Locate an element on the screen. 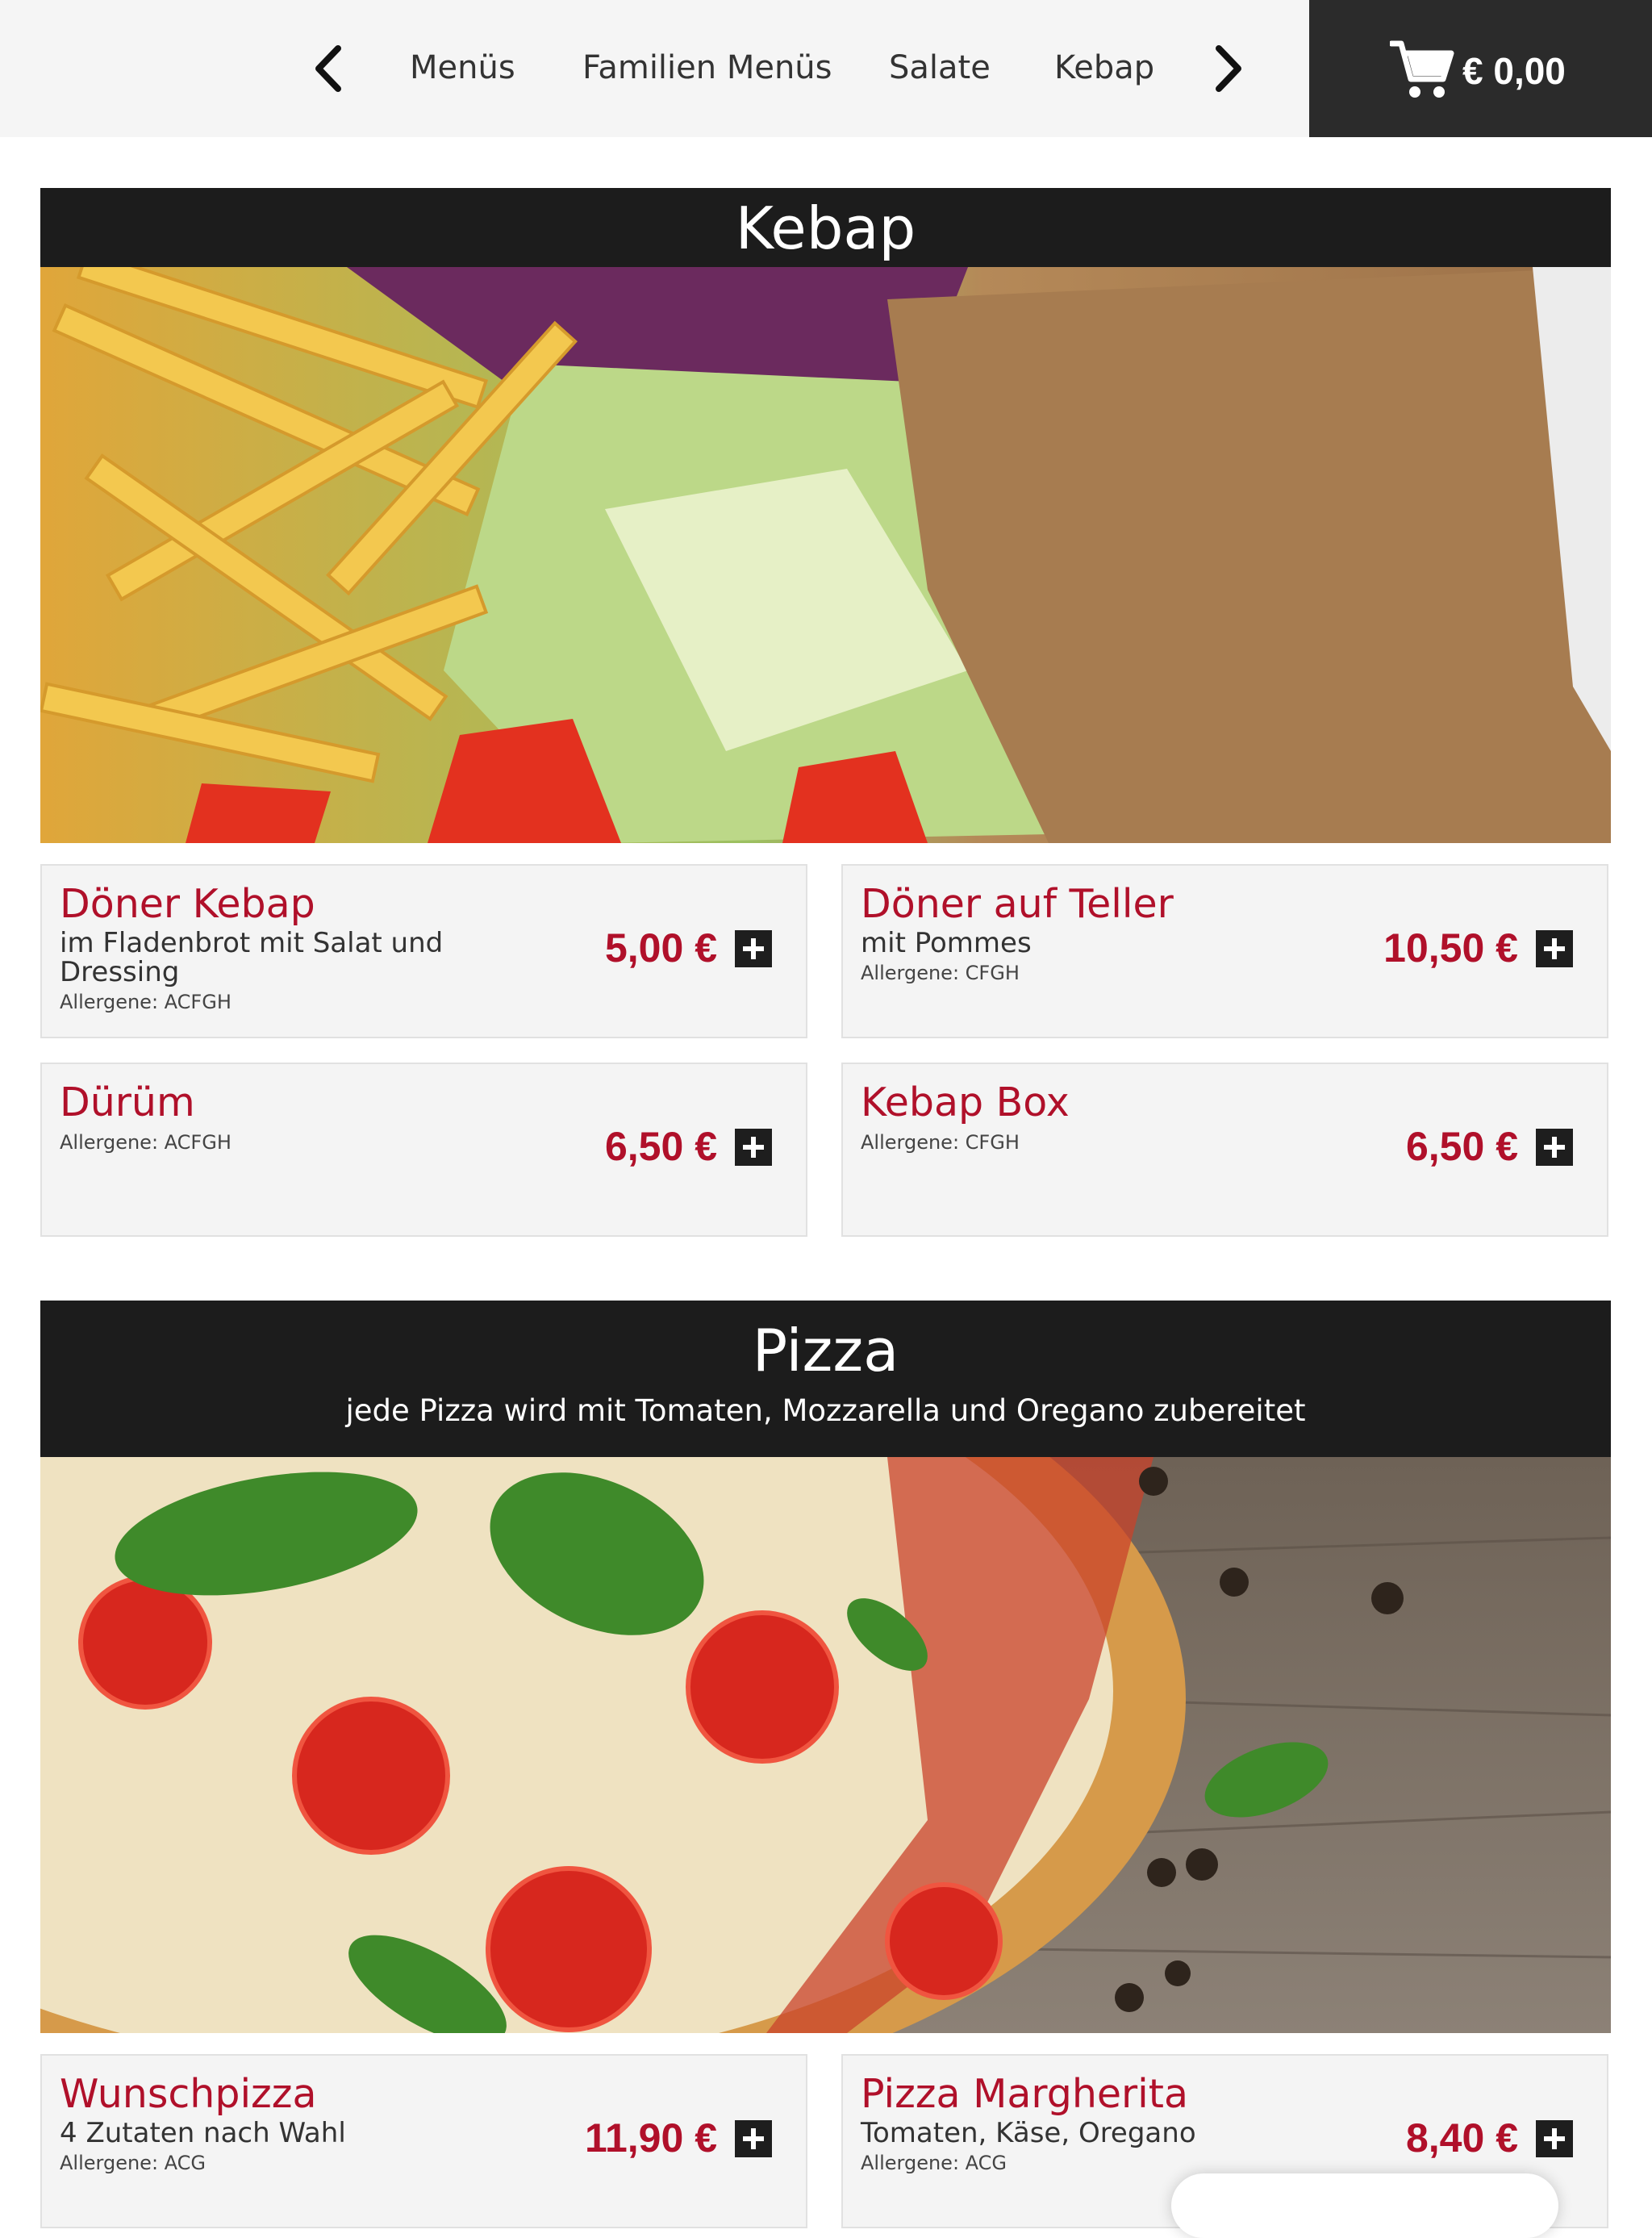 This screenshot has width=1652, height=2238. section-title: Kebap is located at coordinates (825, 228).